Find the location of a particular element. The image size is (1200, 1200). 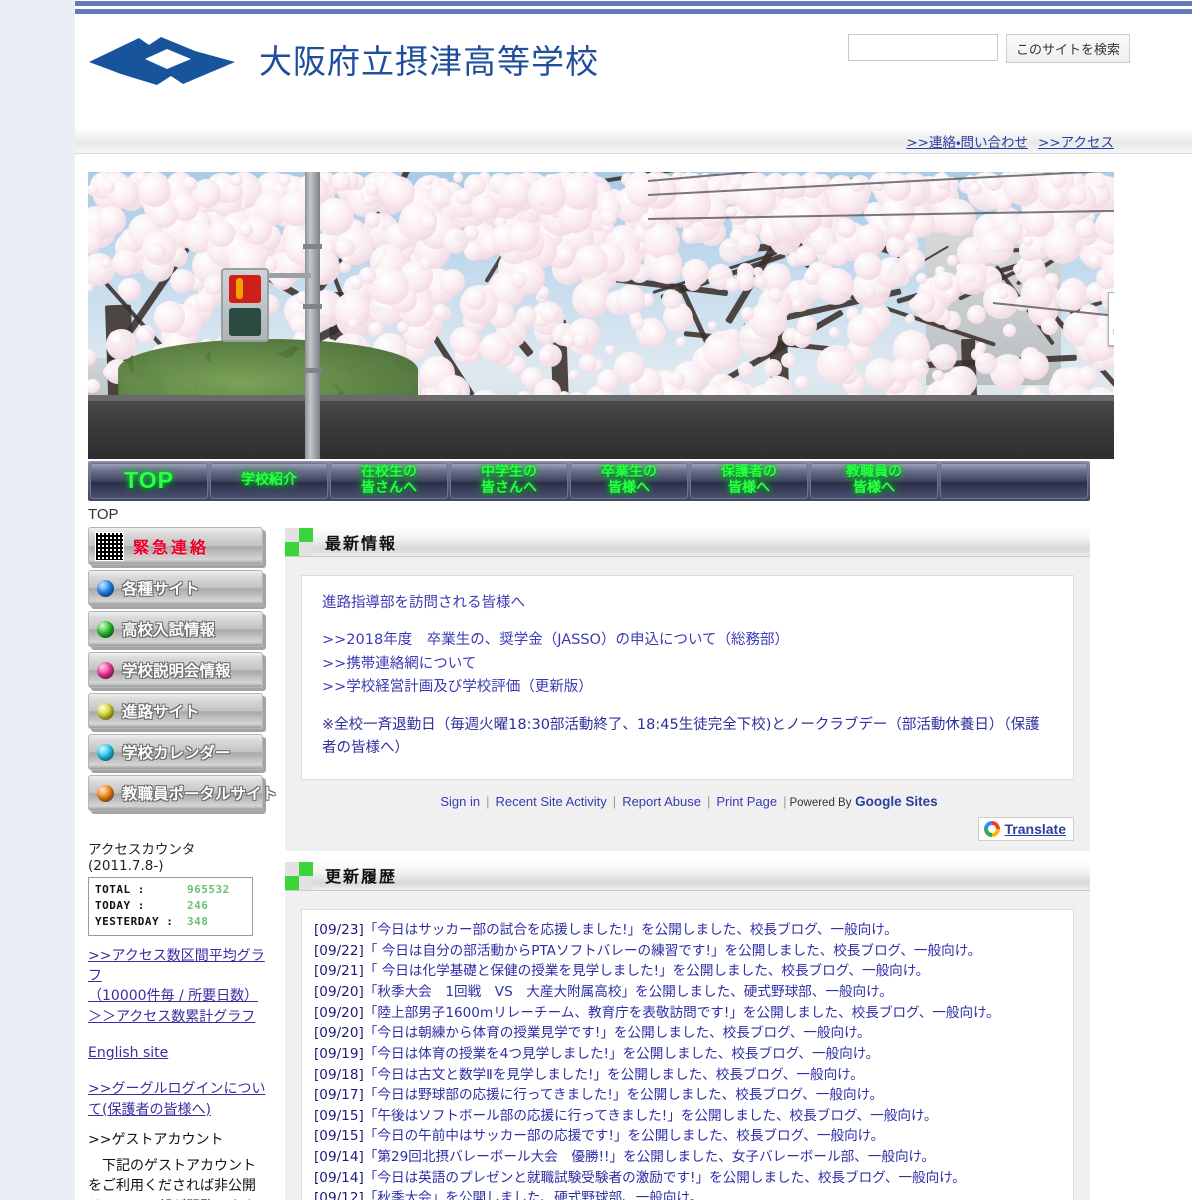

guest-account-note: 下記のゲストアカウントをご利用くだされば非公開サイトの一部が閲覧できます。 is located at coordinates (172, 1179).